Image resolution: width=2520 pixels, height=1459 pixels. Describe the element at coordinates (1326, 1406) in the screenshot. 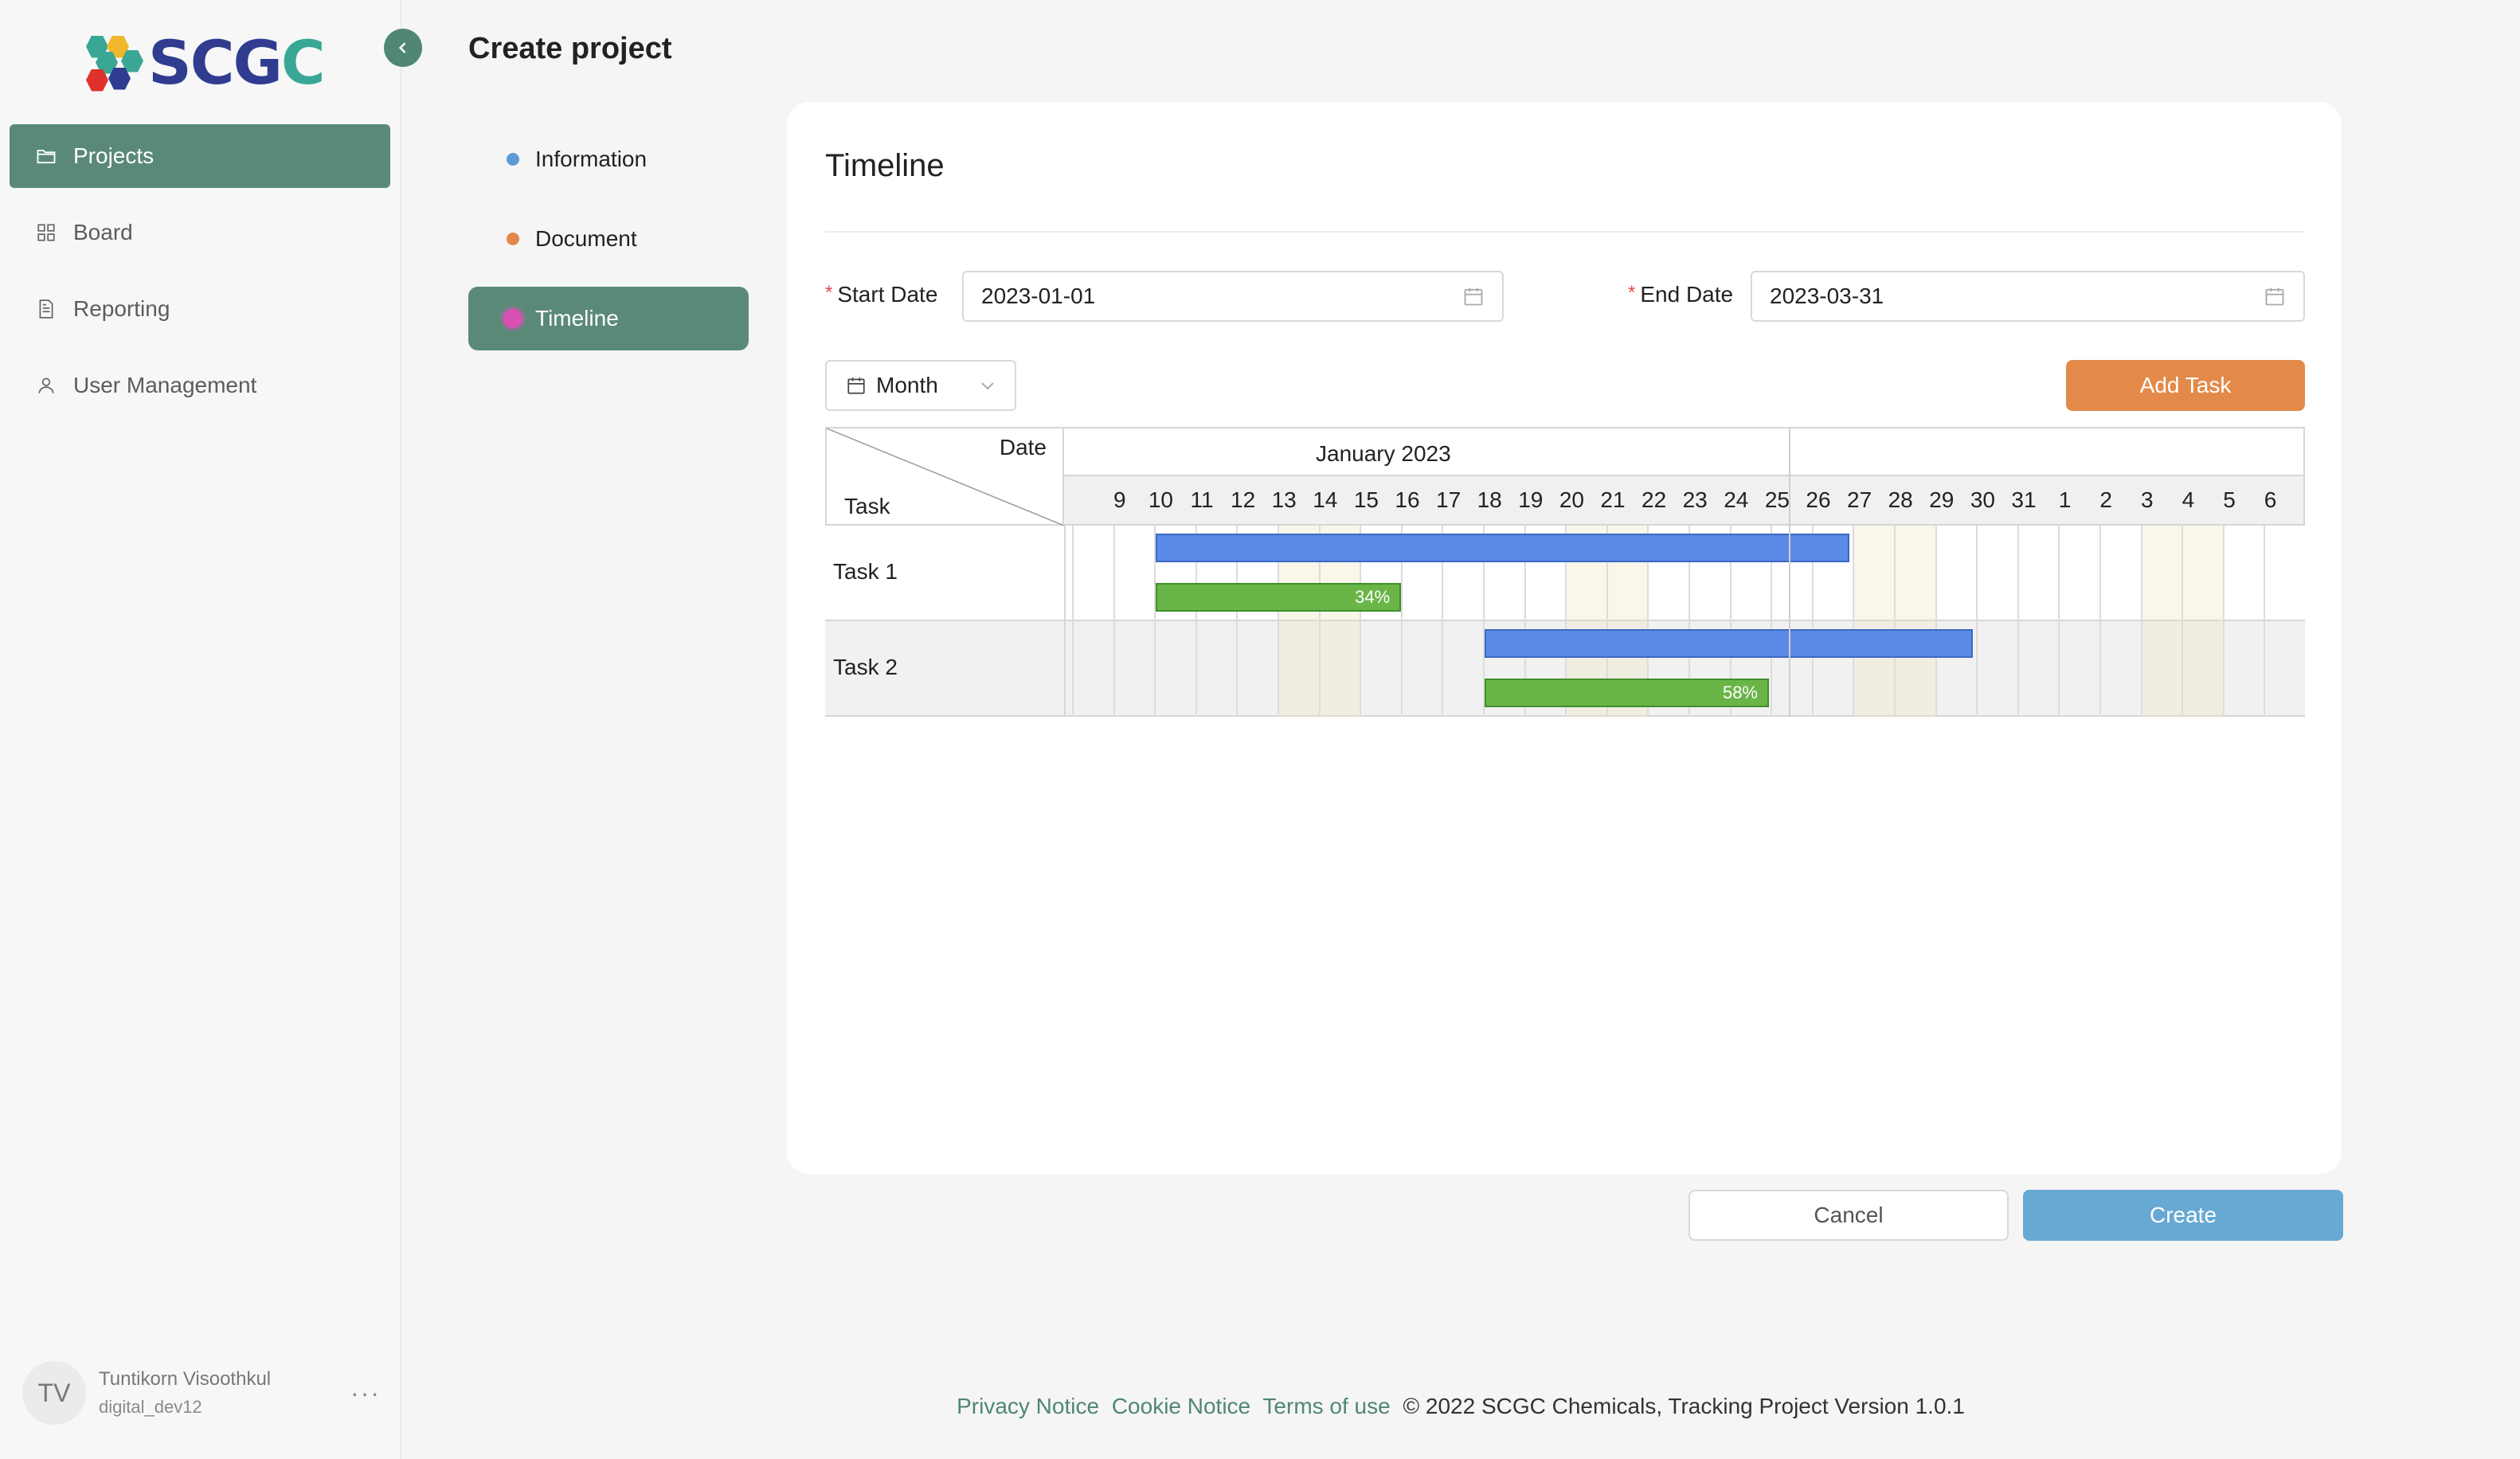

I see `terms-of-use-link: Terms of use` at that location.